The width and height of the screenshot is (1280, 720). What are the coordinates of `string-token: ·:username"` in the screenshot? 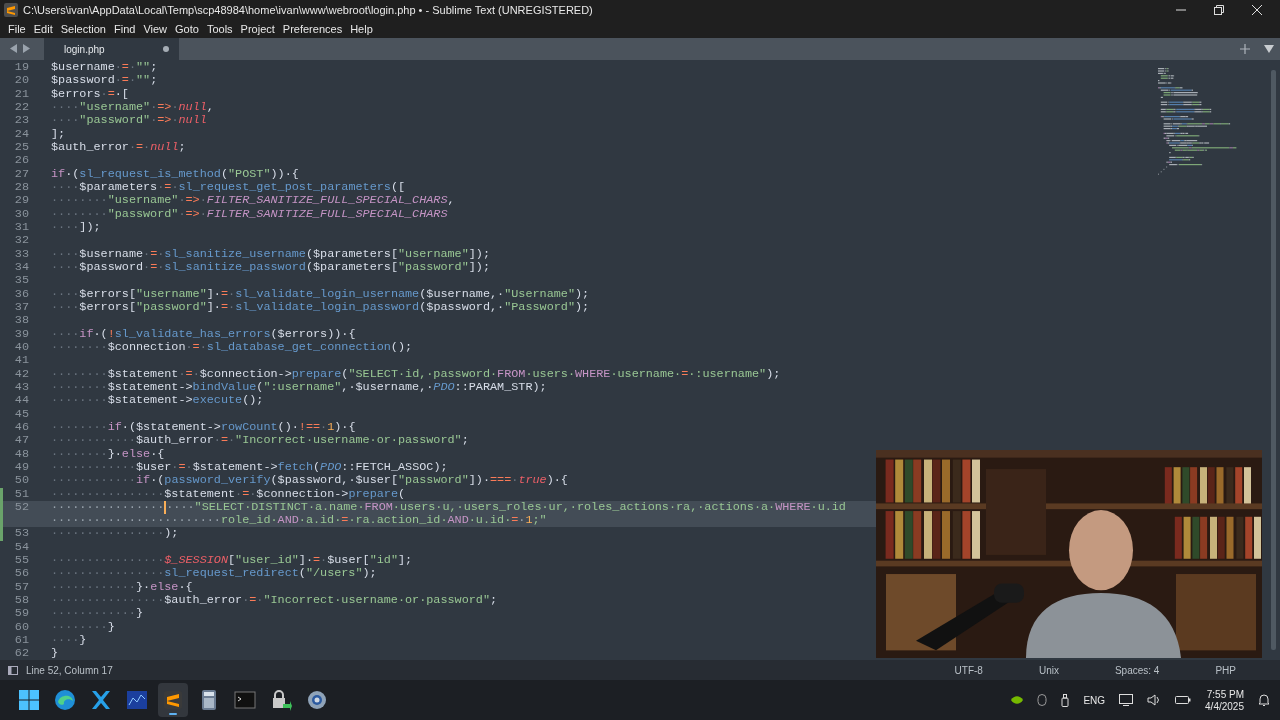 It's located at (727, 373).